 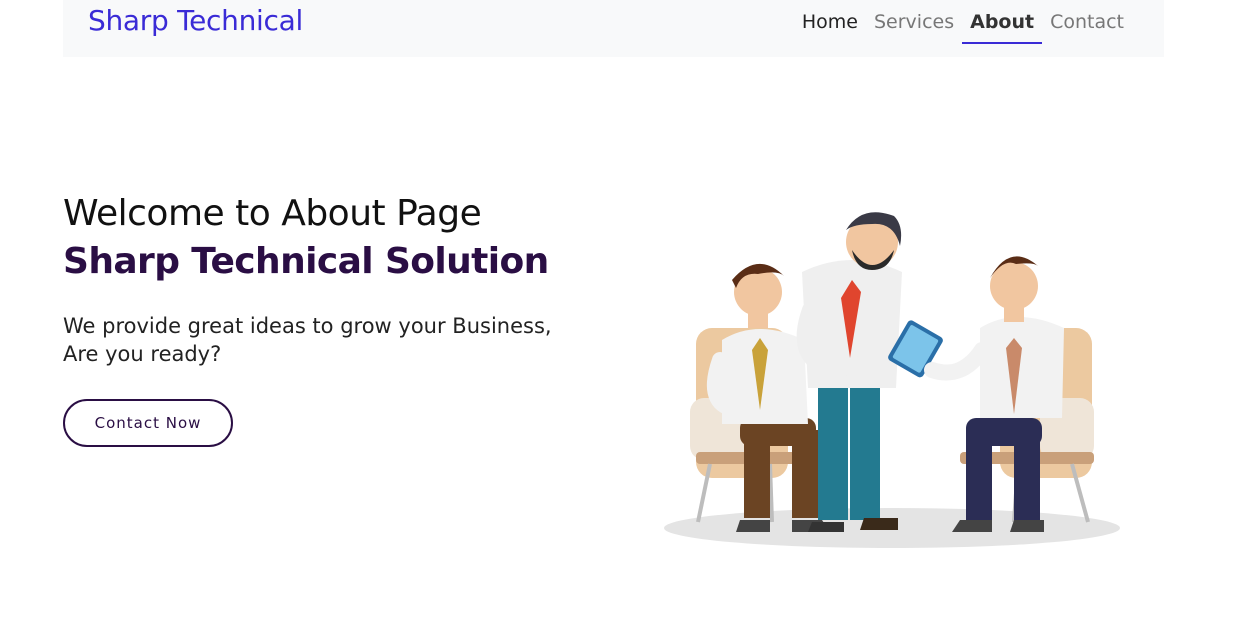 What do you see at coordinates (994, 394) in the screenshot?
I see `right-man` at bounding box center [994, 394].